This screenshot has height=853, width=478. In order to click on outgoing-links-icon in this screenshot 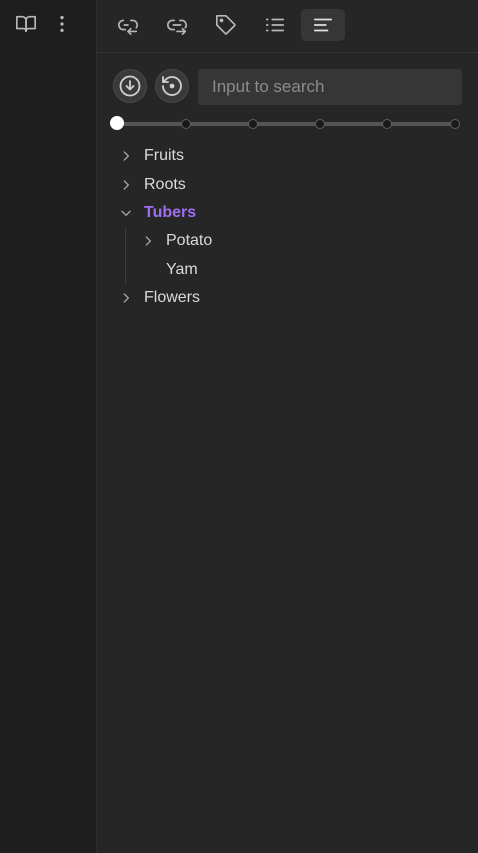, I will do `click(177, 27)`.